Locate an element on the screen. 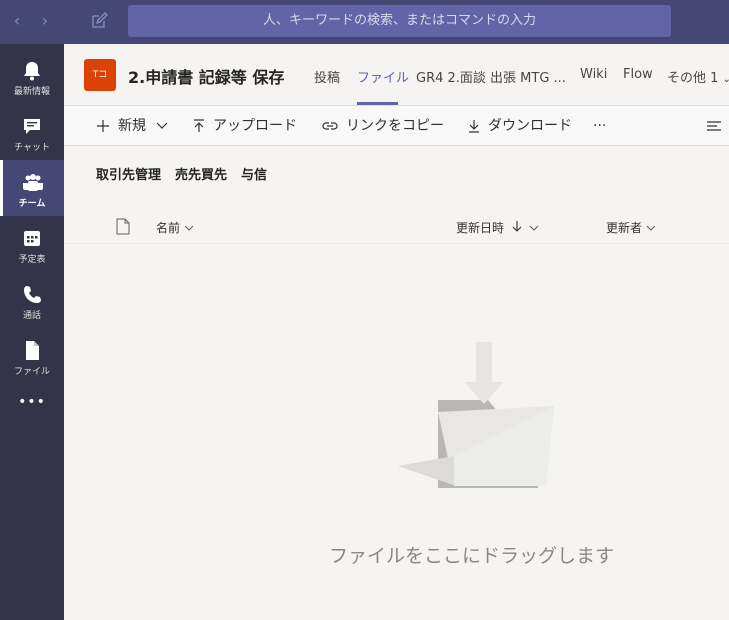  column-modified: 更新日時 is located at coordinates (497, 227).